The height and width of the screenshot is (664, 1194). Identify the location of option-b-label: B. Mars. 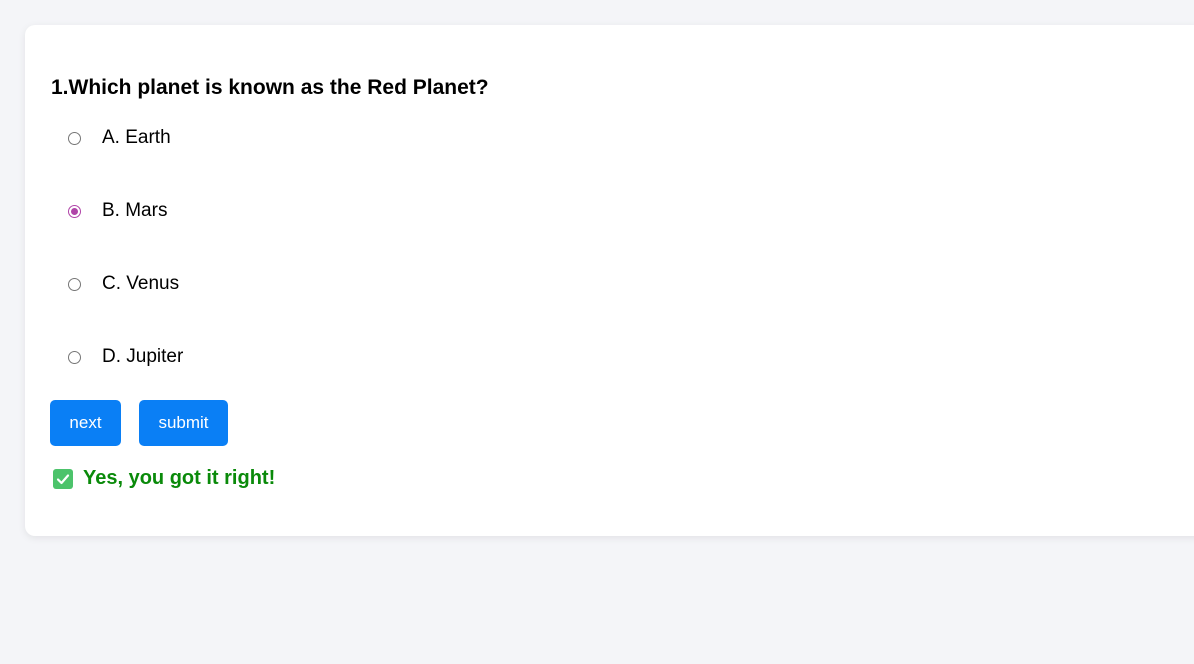
(135, 210).